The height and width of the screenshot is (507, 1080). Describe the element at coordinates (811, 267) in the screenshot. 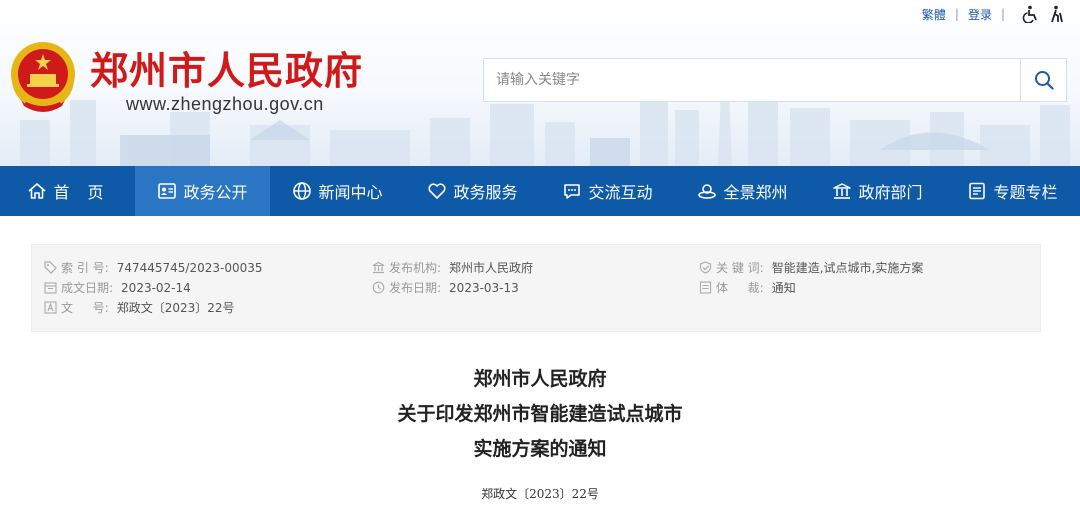

I see `meta-keywords: 关 键 词: 智能建造,试点城市,实施方案` at that location.